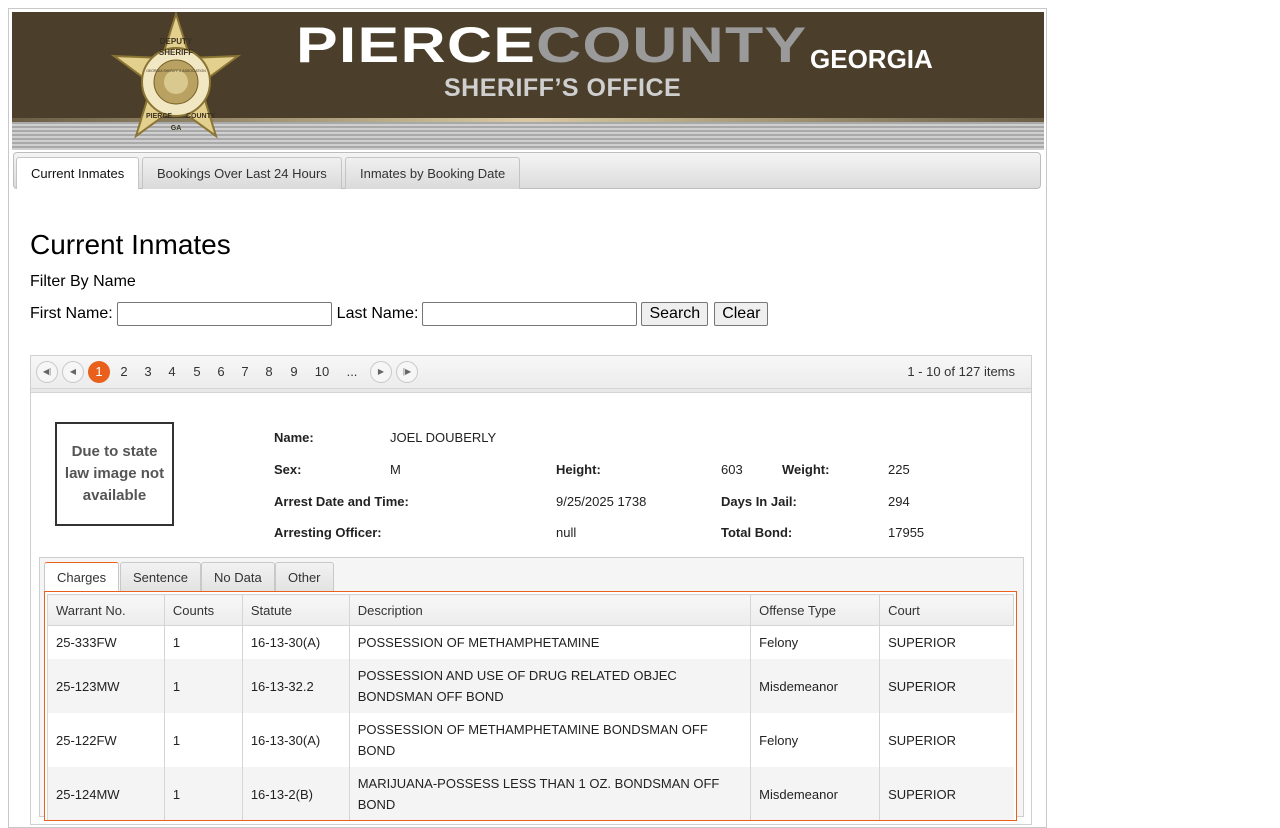 Image resolution: width=1280 pixels, height=828 pixels. What do you see at coordinates (160, 577) in the screenshot?
I see `tab-sentence: Sentence` at bounding box center [160, 577].